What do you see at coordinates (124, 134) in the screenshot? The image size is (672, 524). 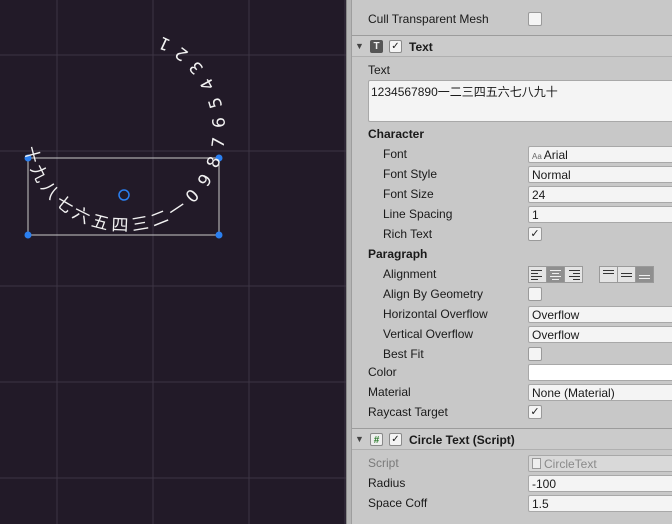 I see `circle-text-glyphs: 1234567890一二三四五六七八九十` at bounding box center [124, 134].